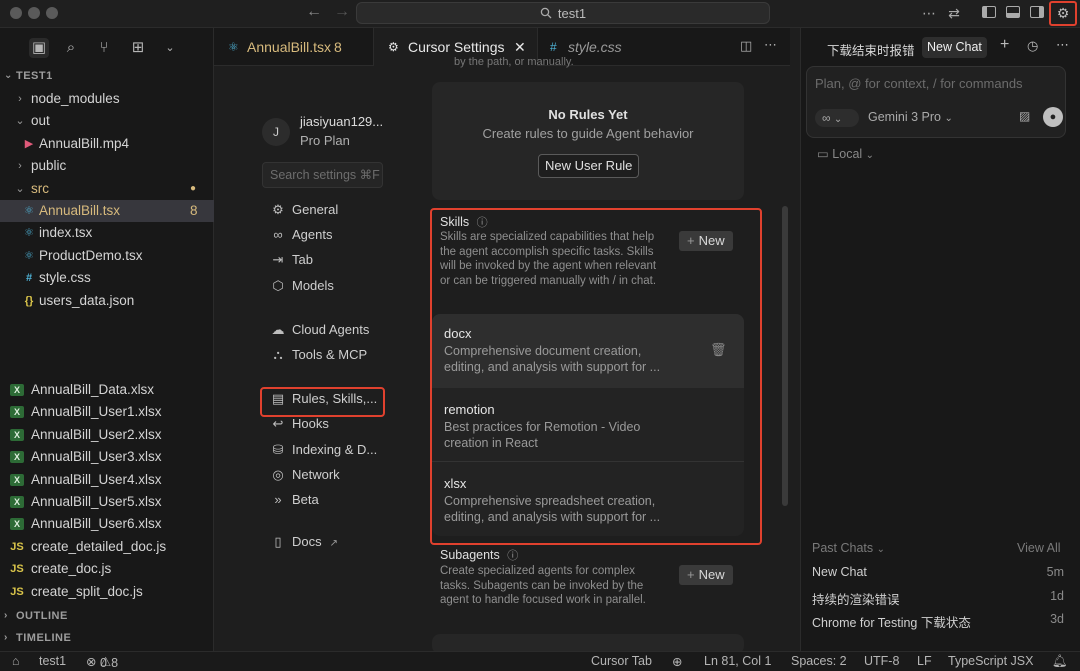 The height and width of the screenshot is (671, 1080). Describe the element at coordinates (104, 48) in the screenshot. I see `source-control-icon: ⑂` at that location.